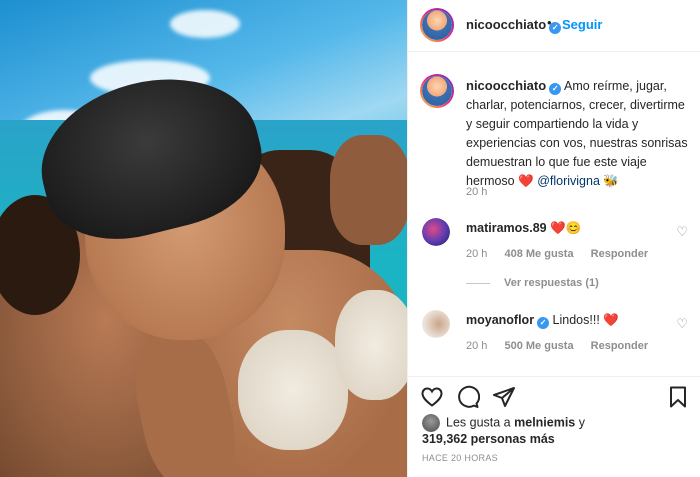 This screenshot has width=700, height=477. What do you see at coordinates (538, 346) in the screenshot?
I see `comment-likes: 500 Me gusta` at bounding box center [538, 346].